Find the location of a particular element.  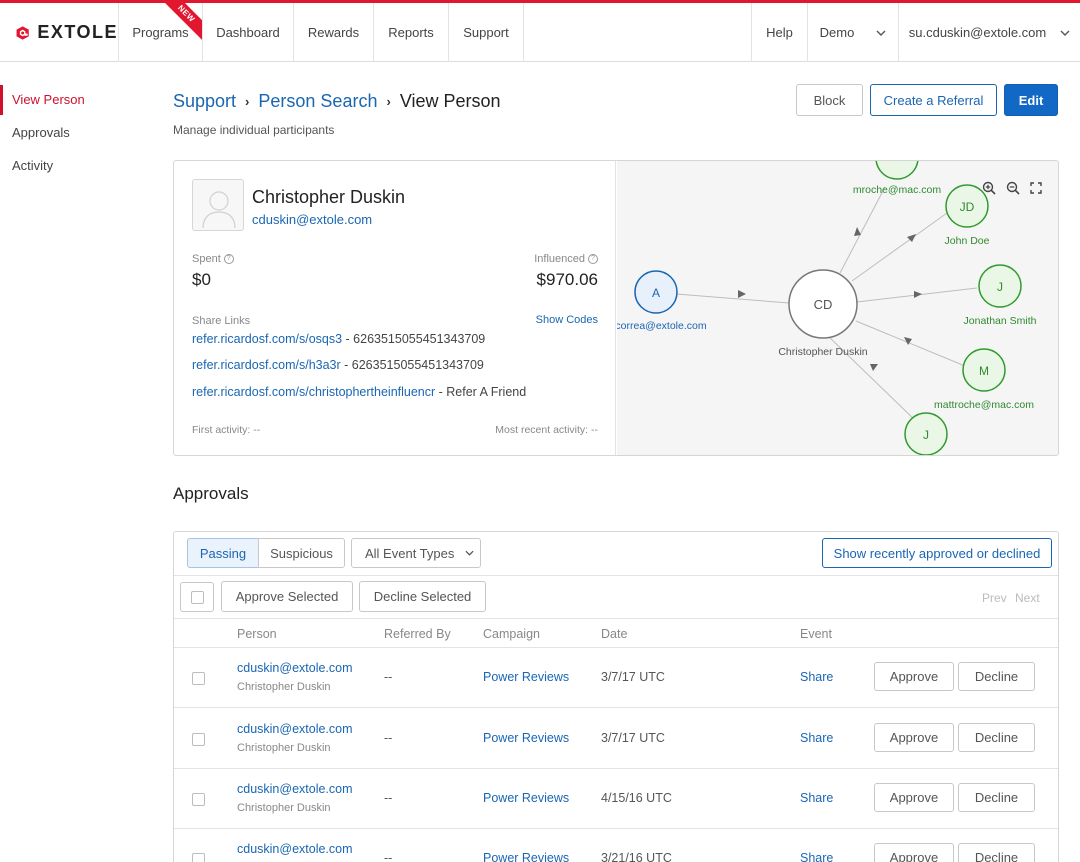

graph-node-label: mattroche@mac.com is located at coordinates (984, 405).